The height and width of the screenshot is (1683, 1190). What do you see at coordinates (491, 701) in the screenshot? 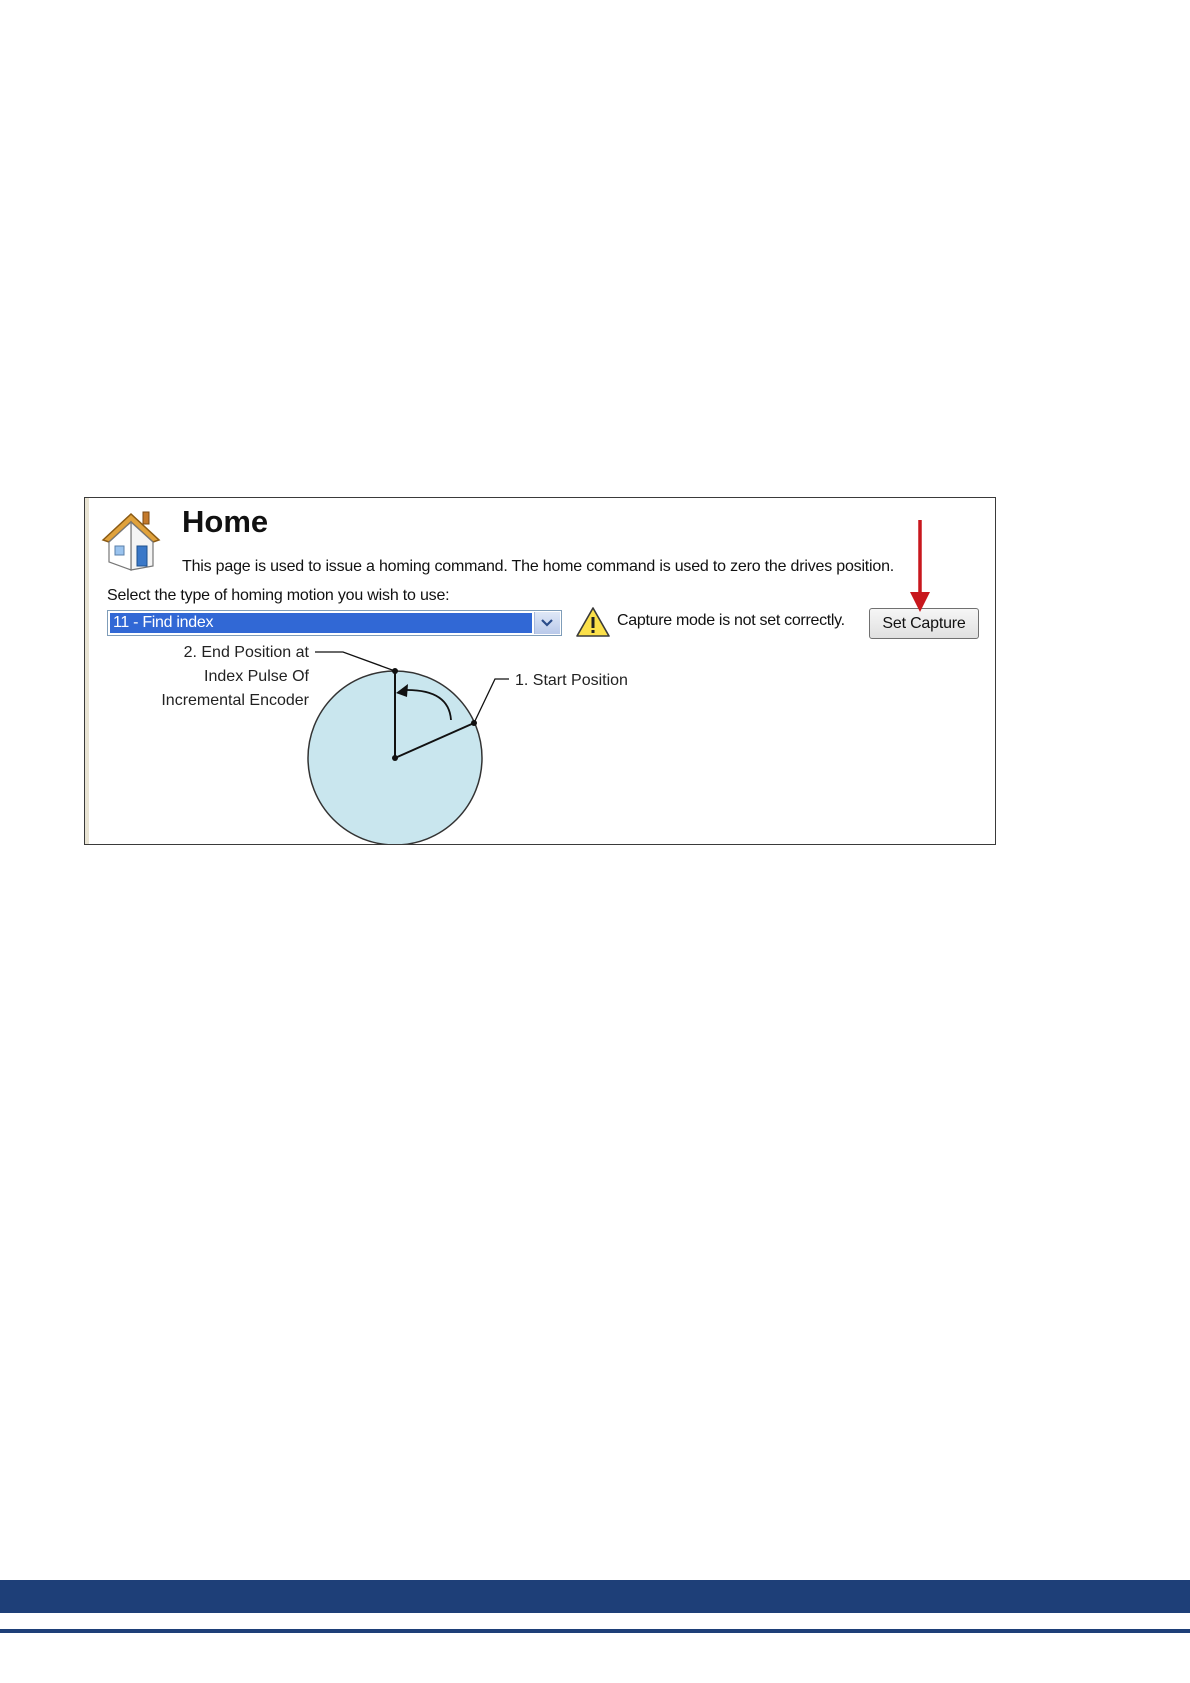
I see `start-position-leader` at bounding box center [491, 701].